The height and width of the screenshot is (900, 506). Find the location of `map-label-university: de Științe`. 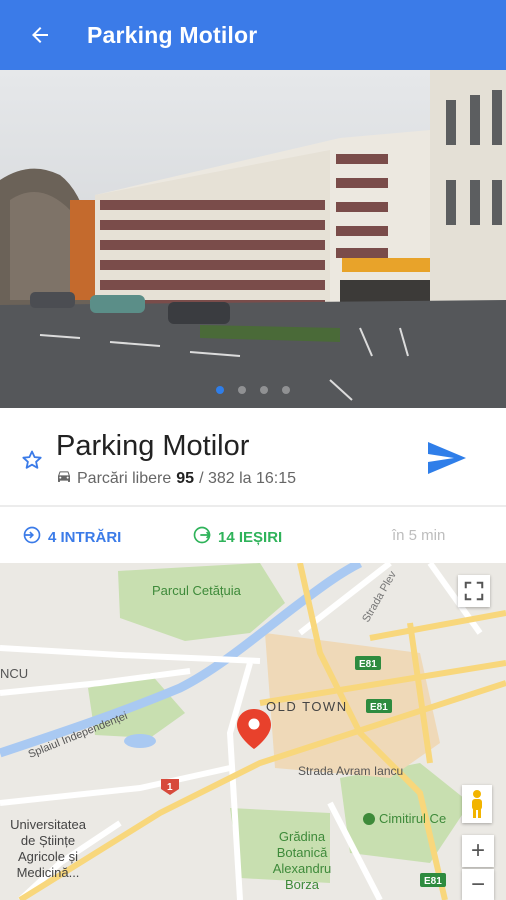

map-label-university: de Științe is located at coordinates (48, 840).